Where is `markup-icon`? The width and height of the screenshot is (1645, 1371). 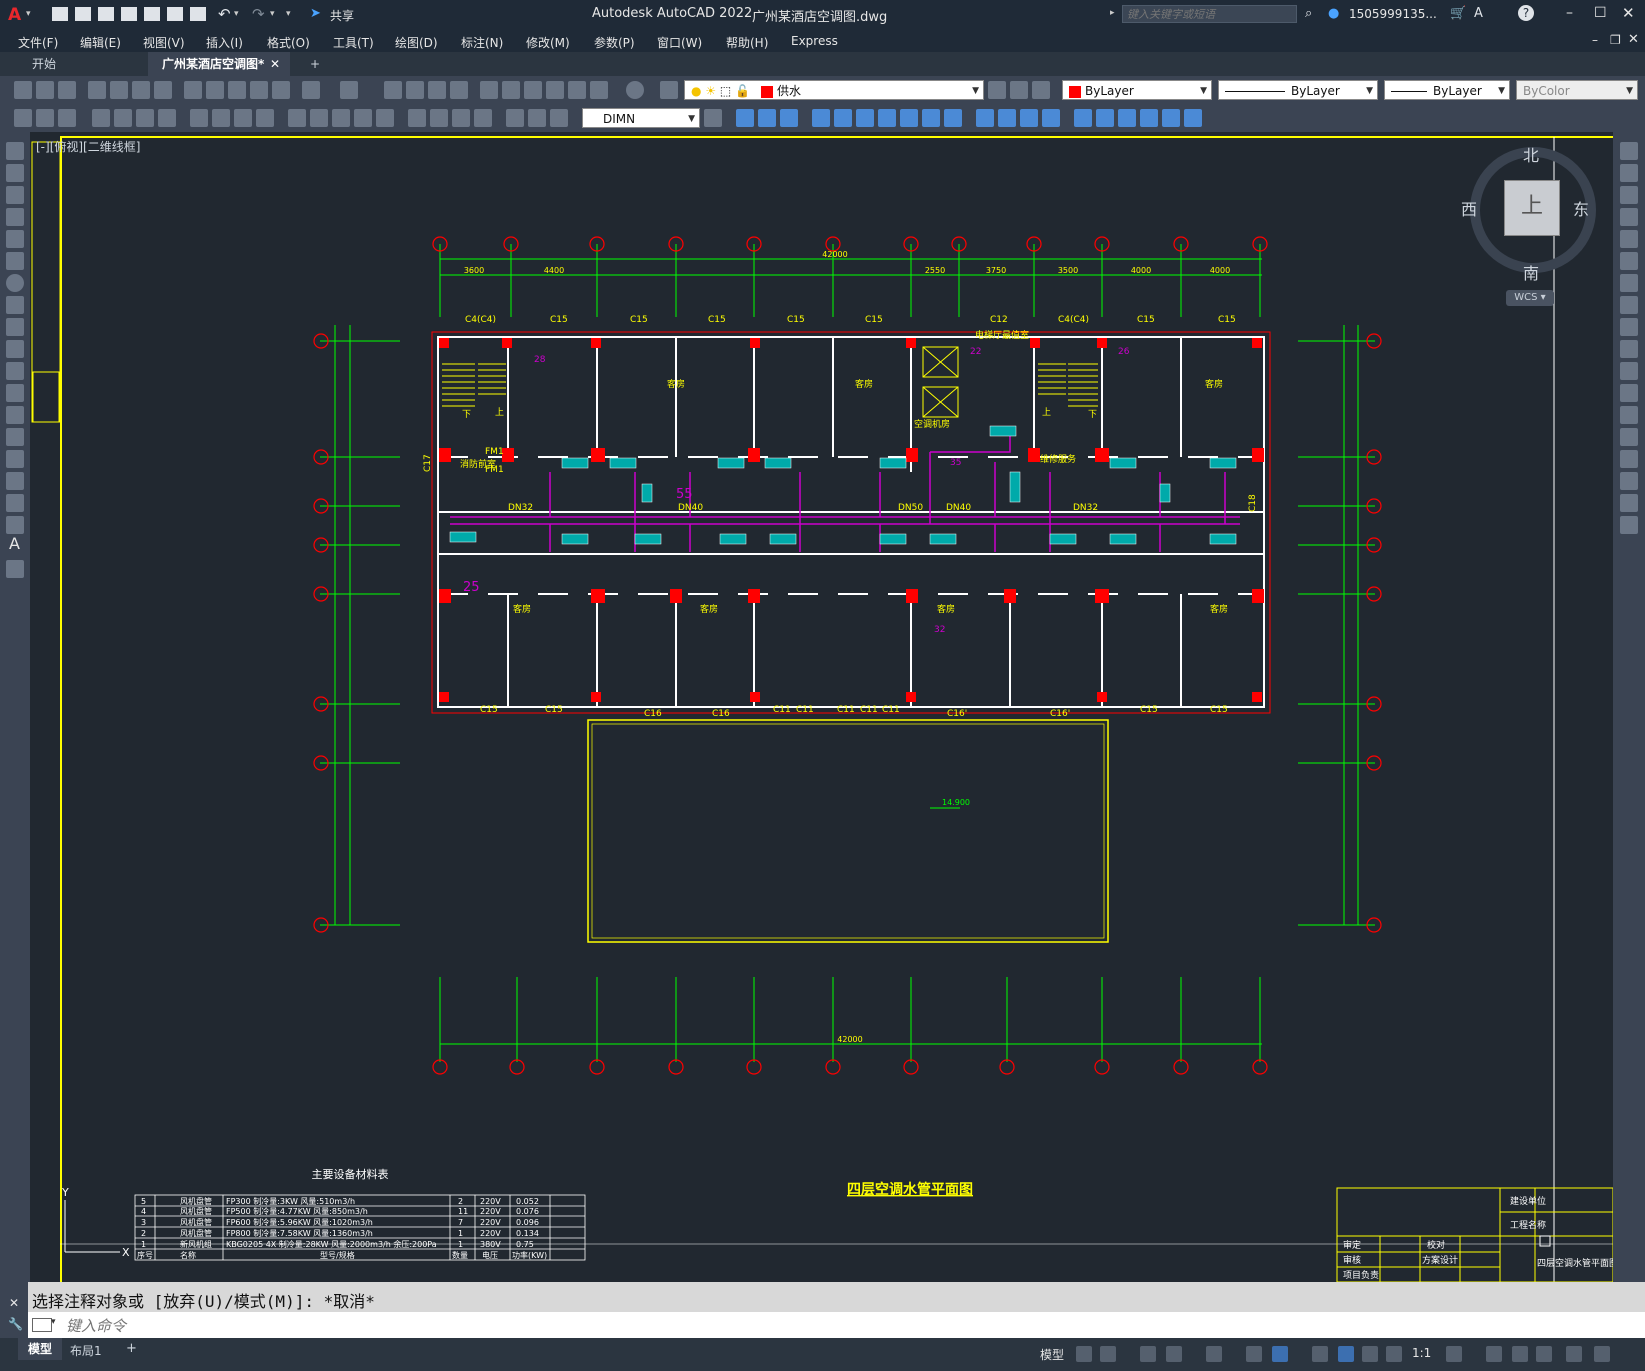
markup-icon is located at coordinates (577, 90).